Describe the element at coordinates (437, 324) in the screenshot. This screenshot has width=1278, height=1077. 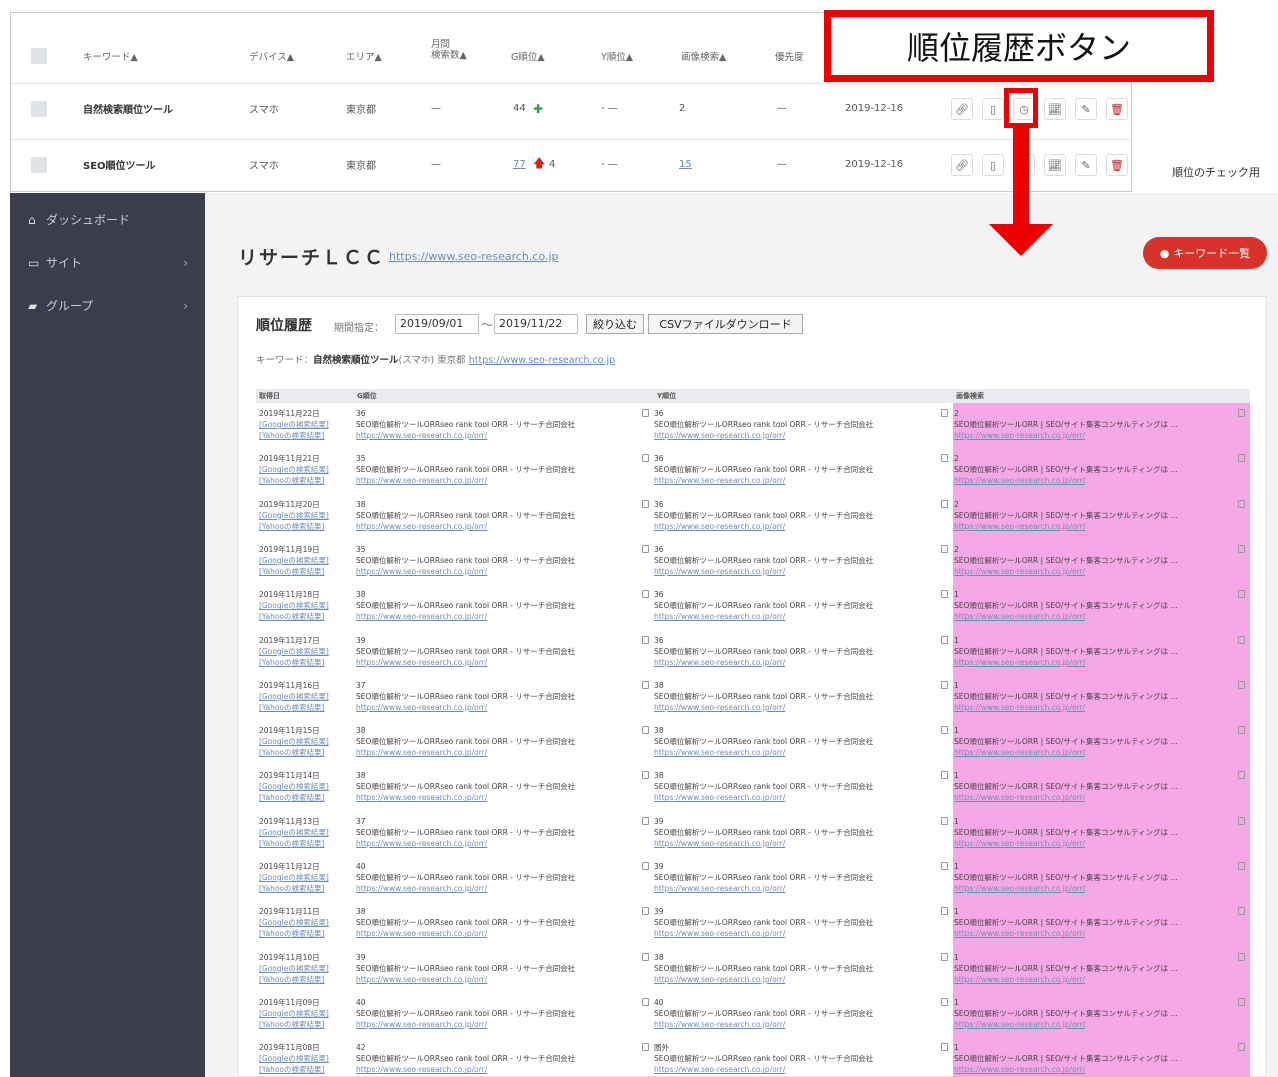
I see `date-from-input: 2019/09/01` at that location.